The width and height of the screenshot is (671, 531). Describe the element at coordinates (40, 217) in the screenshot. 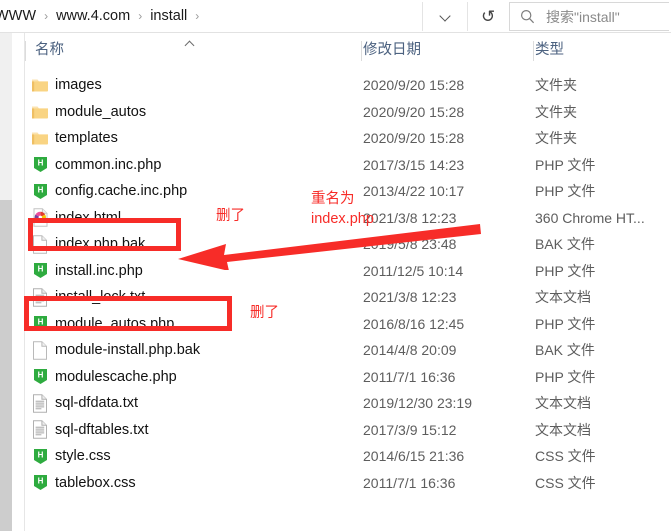

I see `chrome-html-file-icon` at that location.